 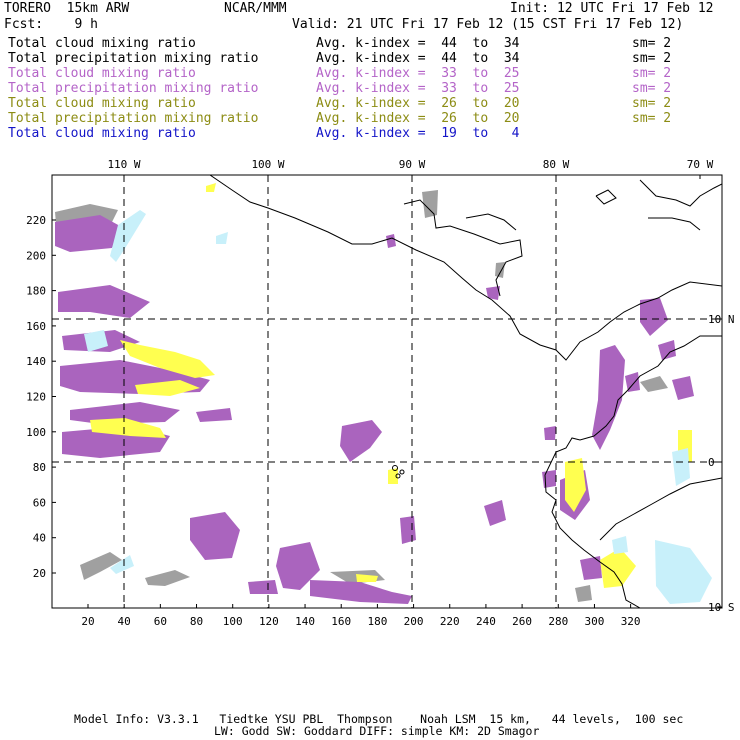 I want to click on x-tick-label-180: 180, so click(x=377, y=621).